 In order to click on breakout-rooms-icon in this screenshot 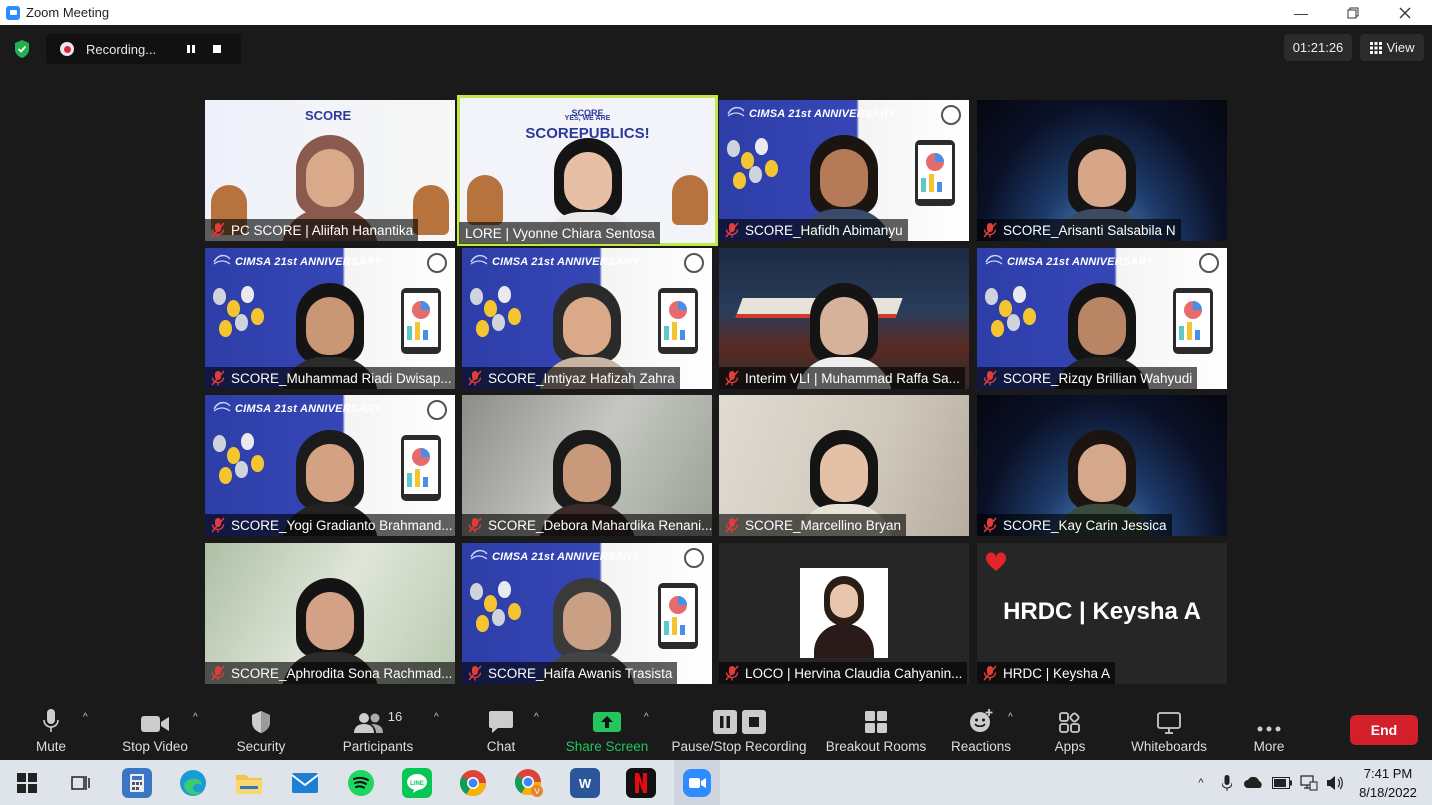, I will do `click(876, 722)`.